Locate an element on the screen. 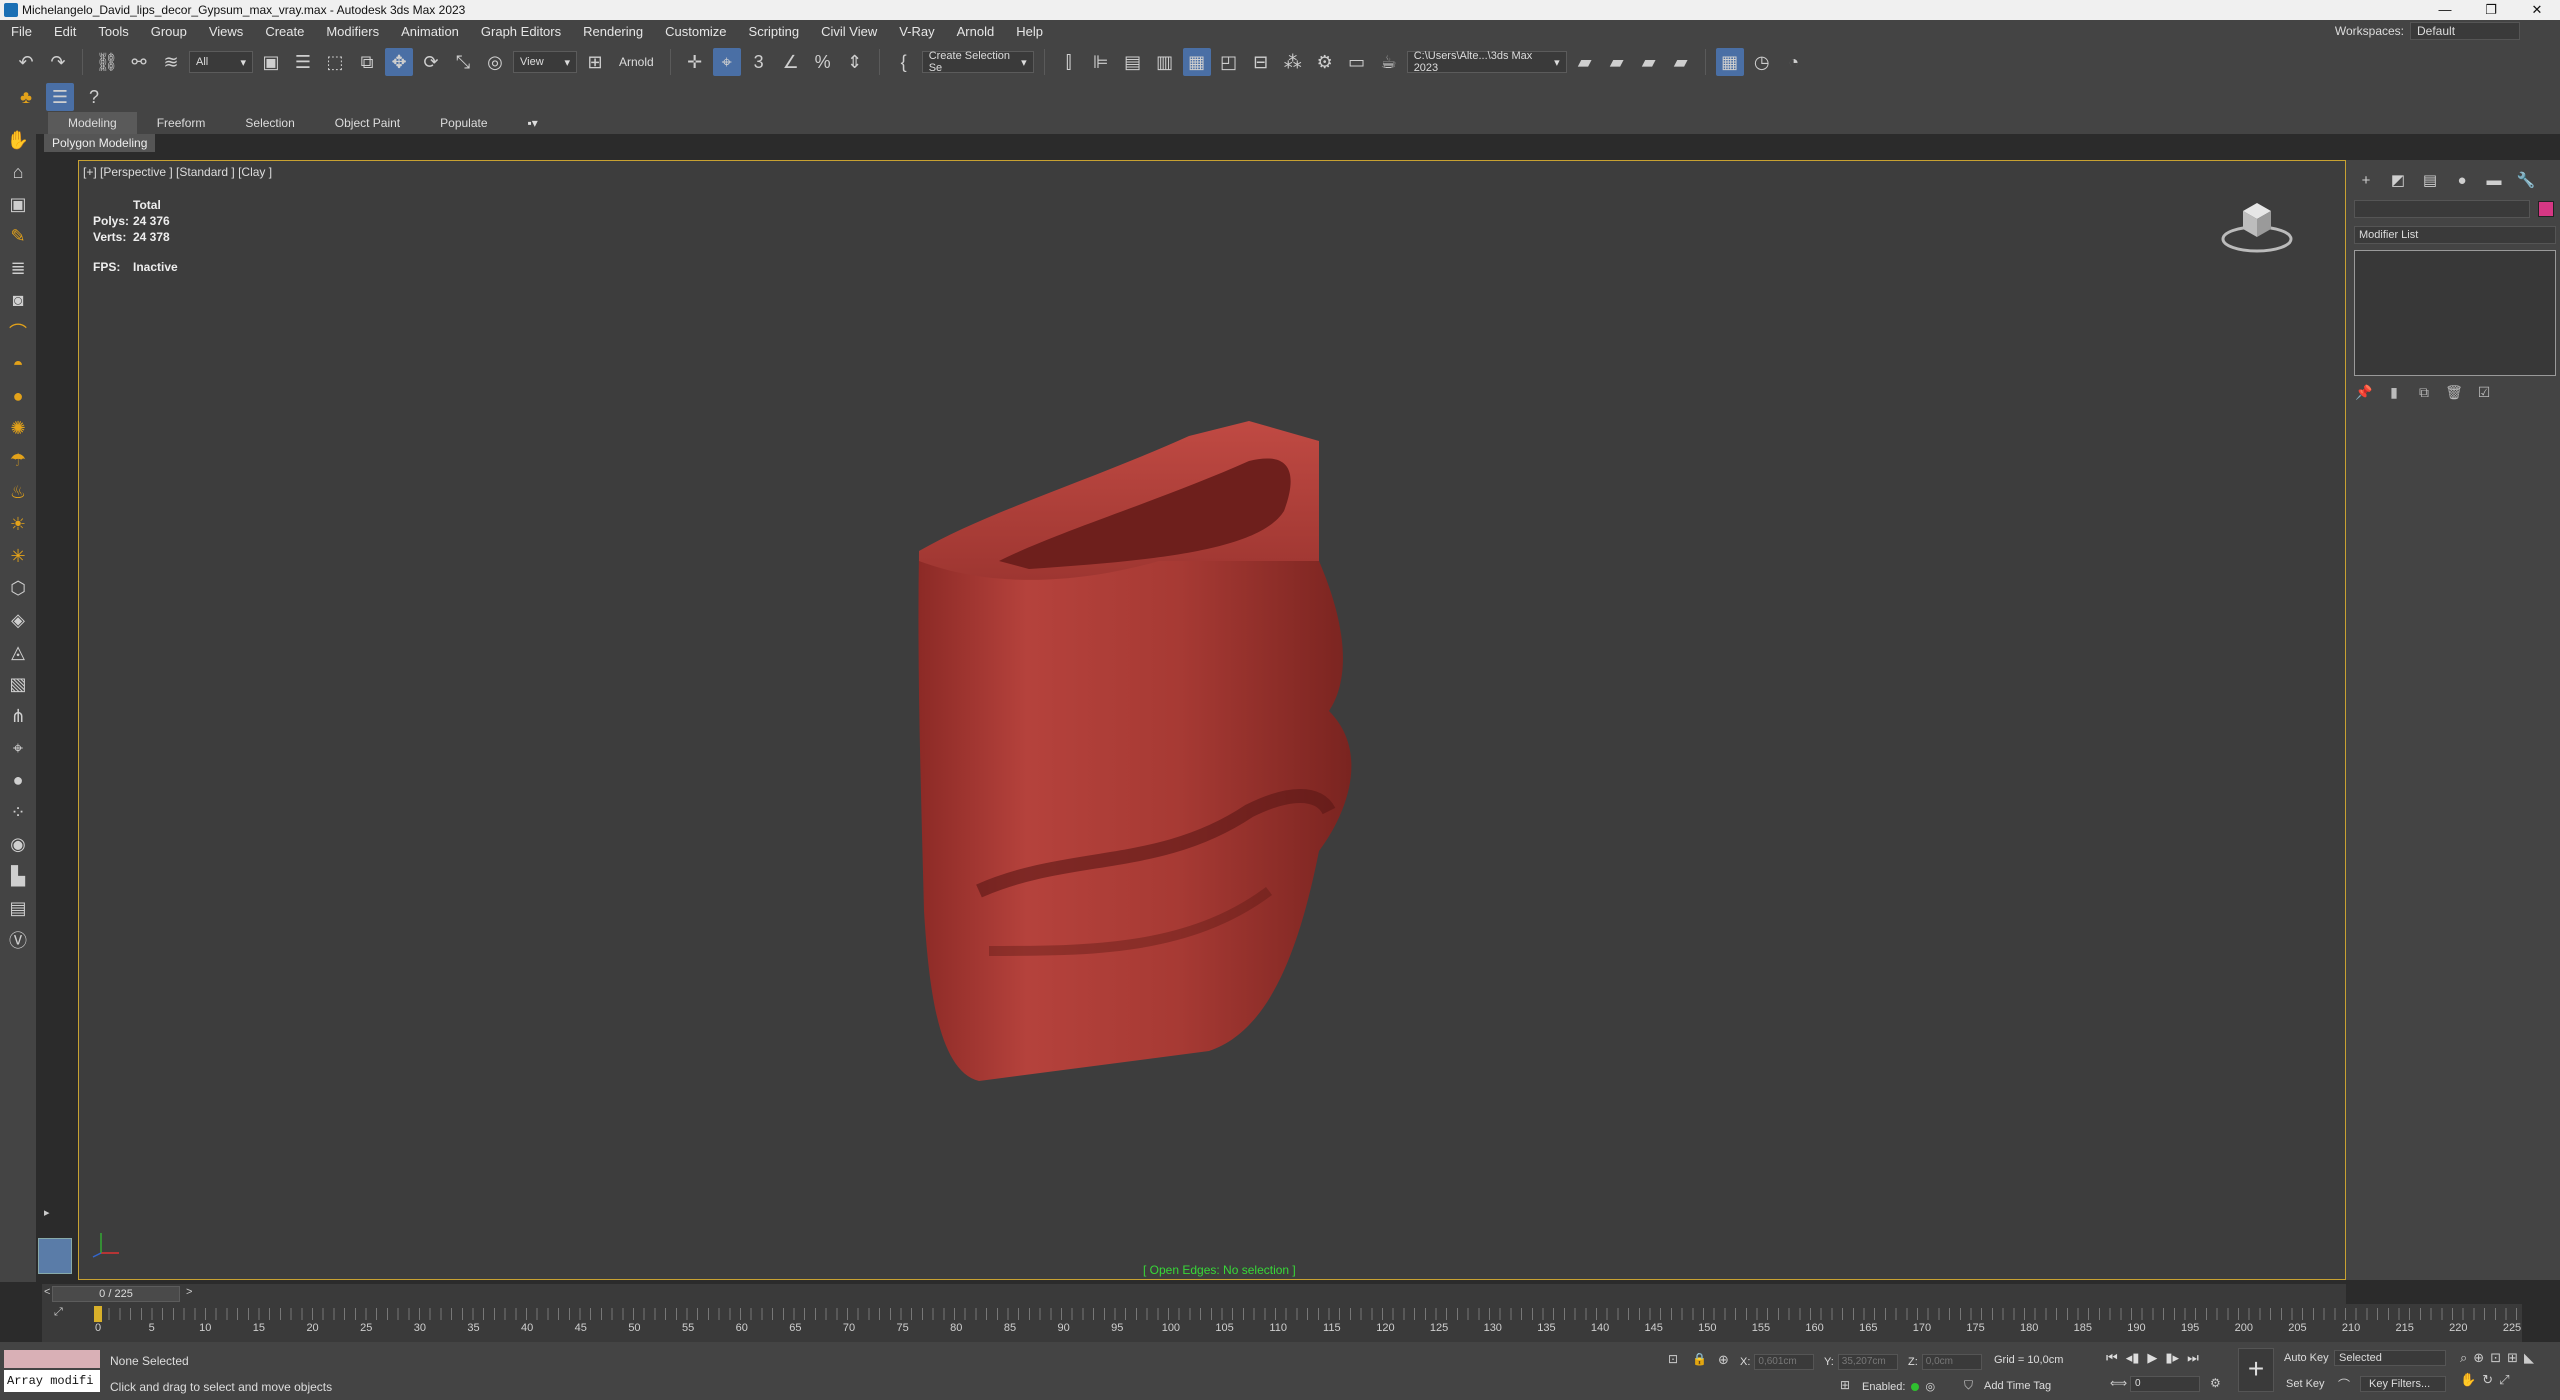 This screenshot has height=1400, width=2560. redo-icon: ↷ is located at coordinates (58, 62).